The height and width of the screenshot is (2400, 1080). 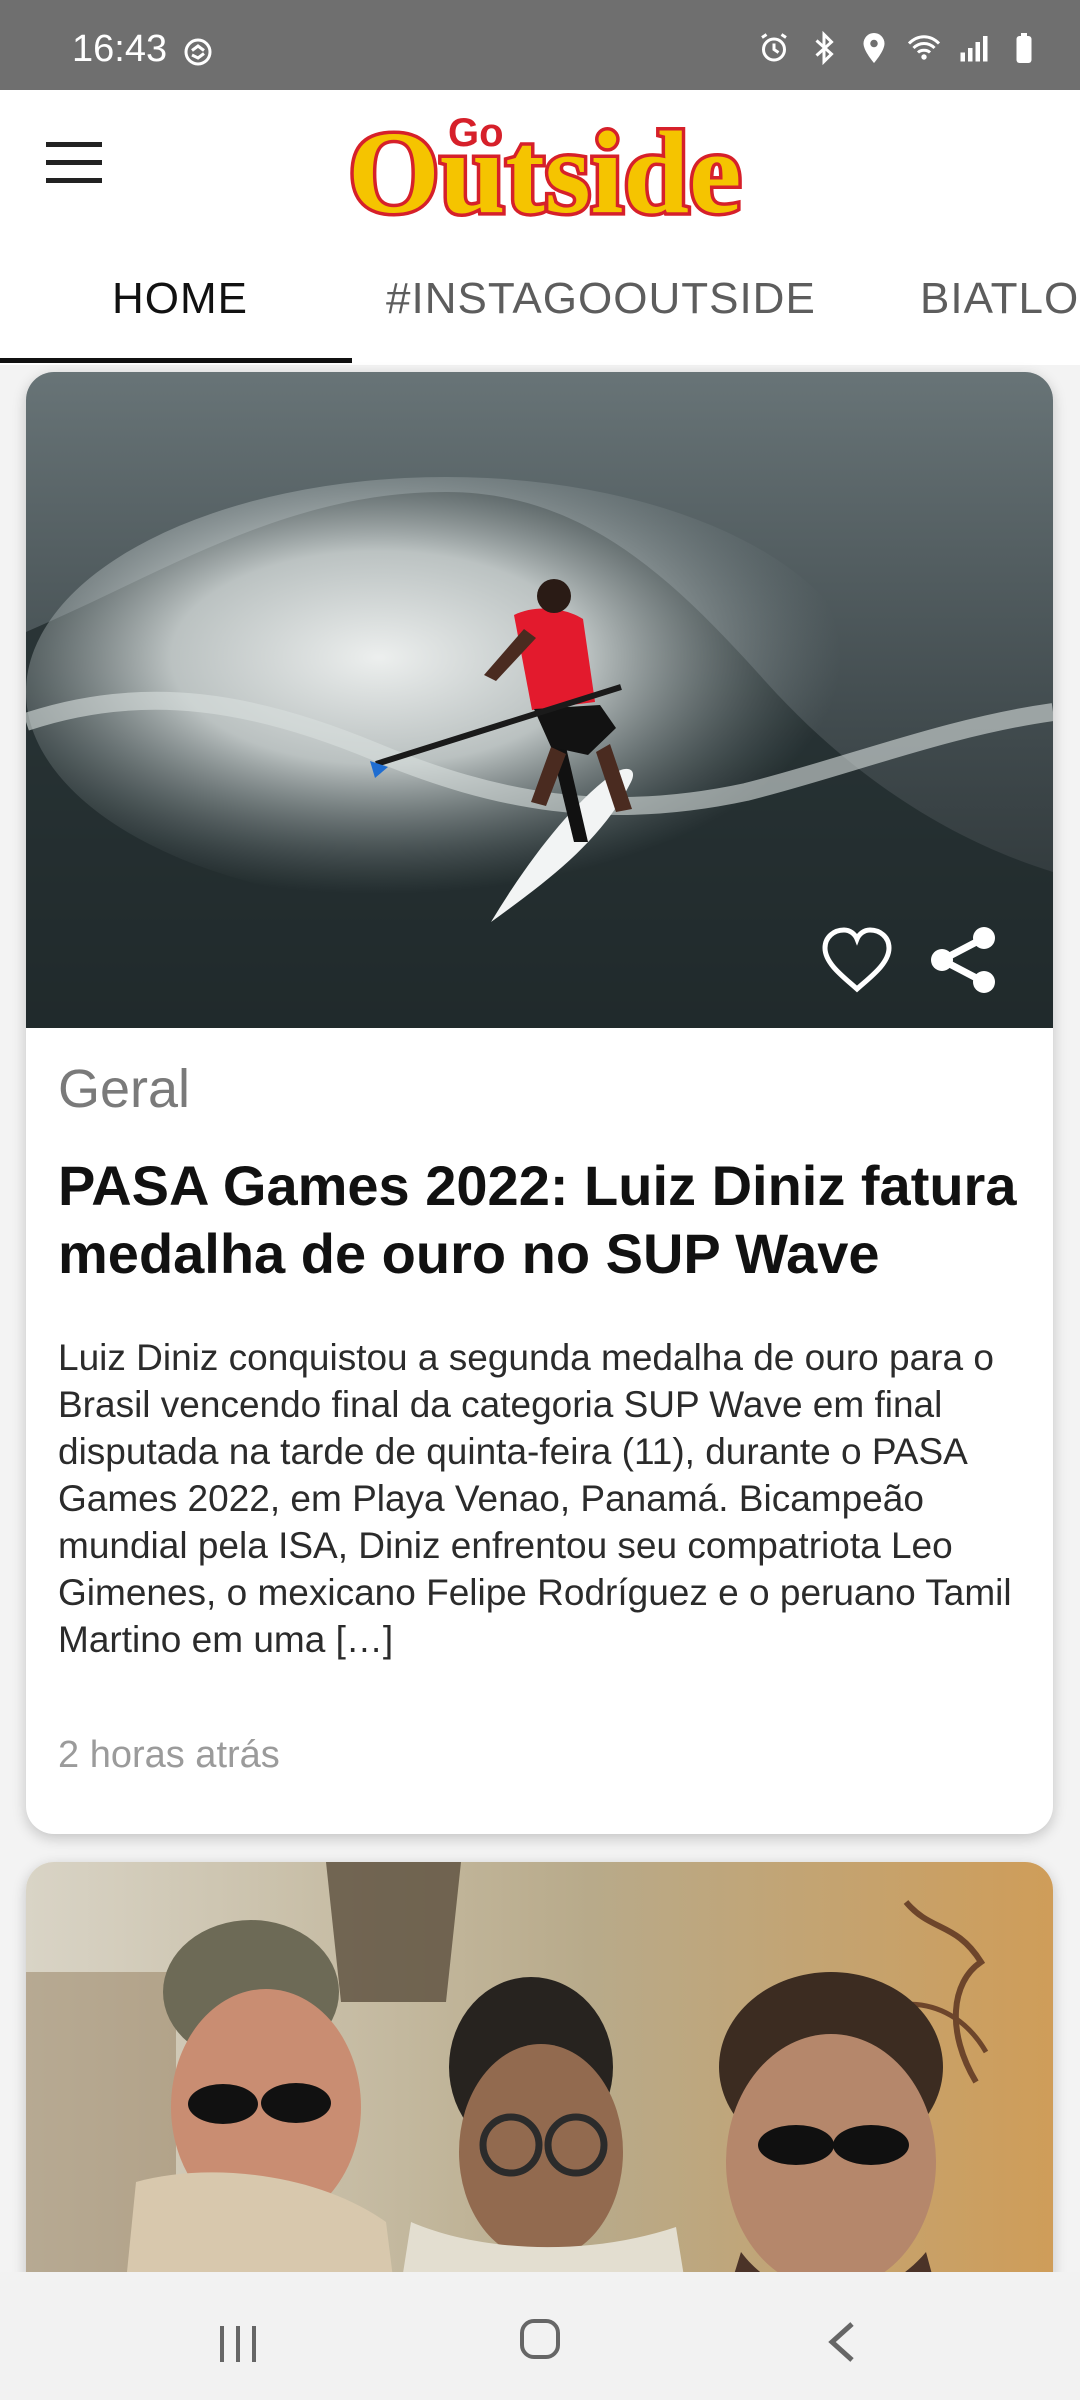 I want to click on hamburger-menu-icon, so click(x=74, y=163).